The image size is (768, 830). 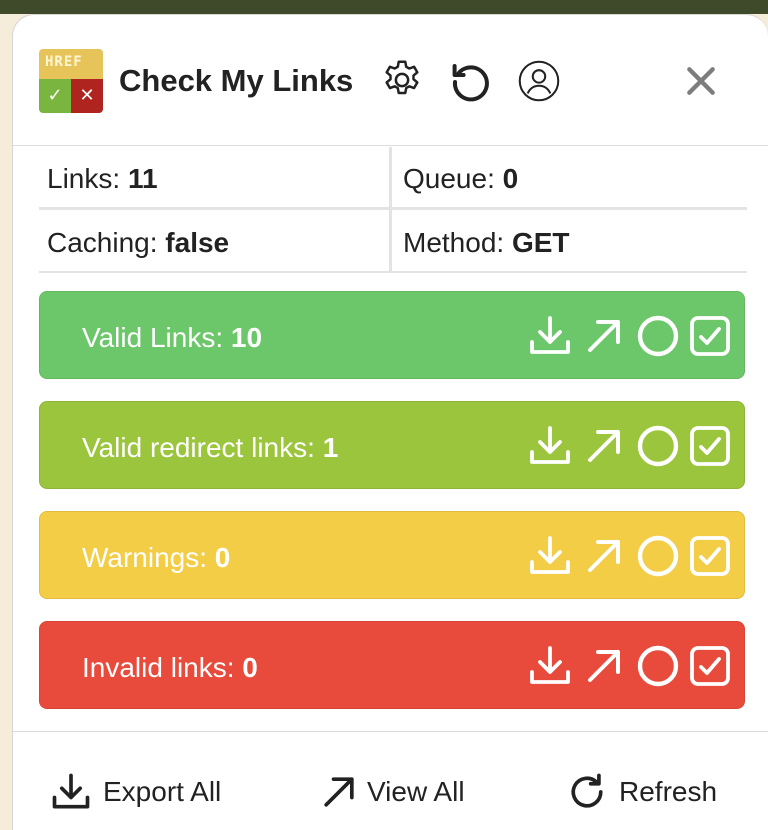 What do you see at coordinates (461, 178) in the screenshot?
I see `queue-stat: Queue: 0` at bounding box center [461, 178].